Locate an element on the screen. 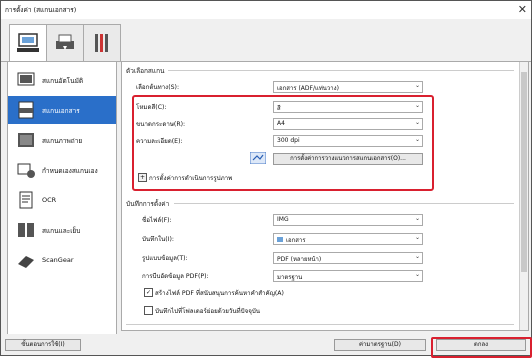 The image size is (532, 358). tab-scan-from-computer is located at coordinates (28, 43).